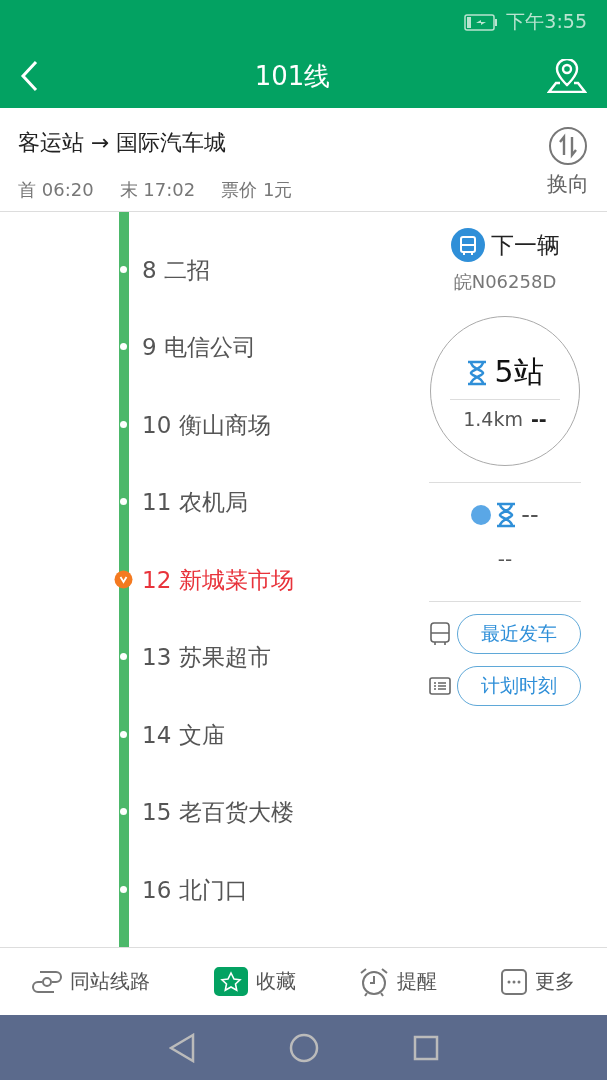 This screenshot has width=607, height=1080. I want to click on distance: 1.4km, so click(493, 419).